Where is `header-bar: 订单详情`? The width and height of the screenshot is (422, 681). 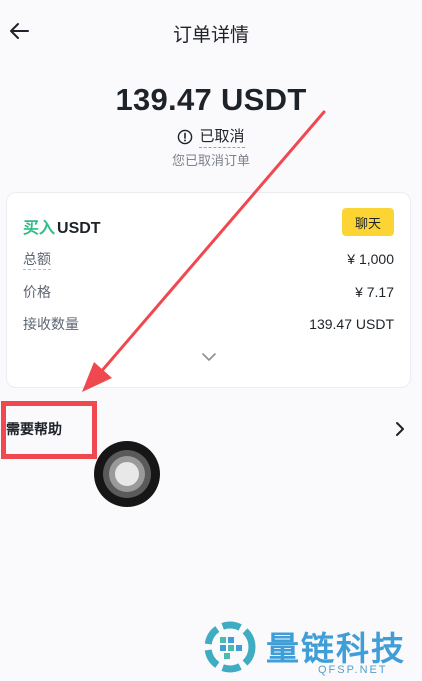
header-bar: 订单详情 is located at coordinates (211, 31).